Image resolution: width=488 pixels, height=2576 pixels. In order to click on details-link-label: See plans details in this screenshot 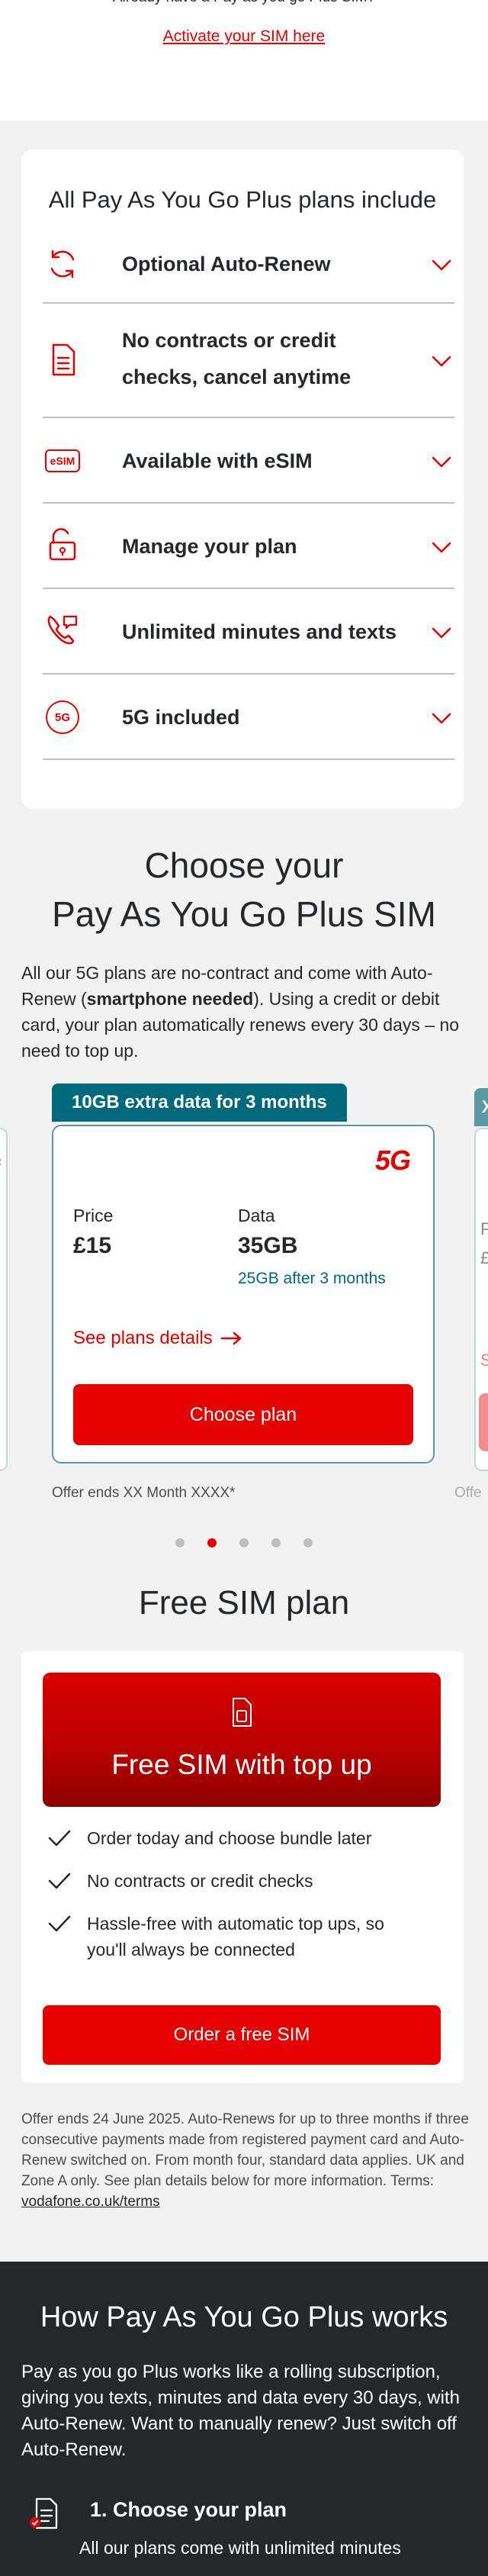, I will do `click(143, 1338)`.